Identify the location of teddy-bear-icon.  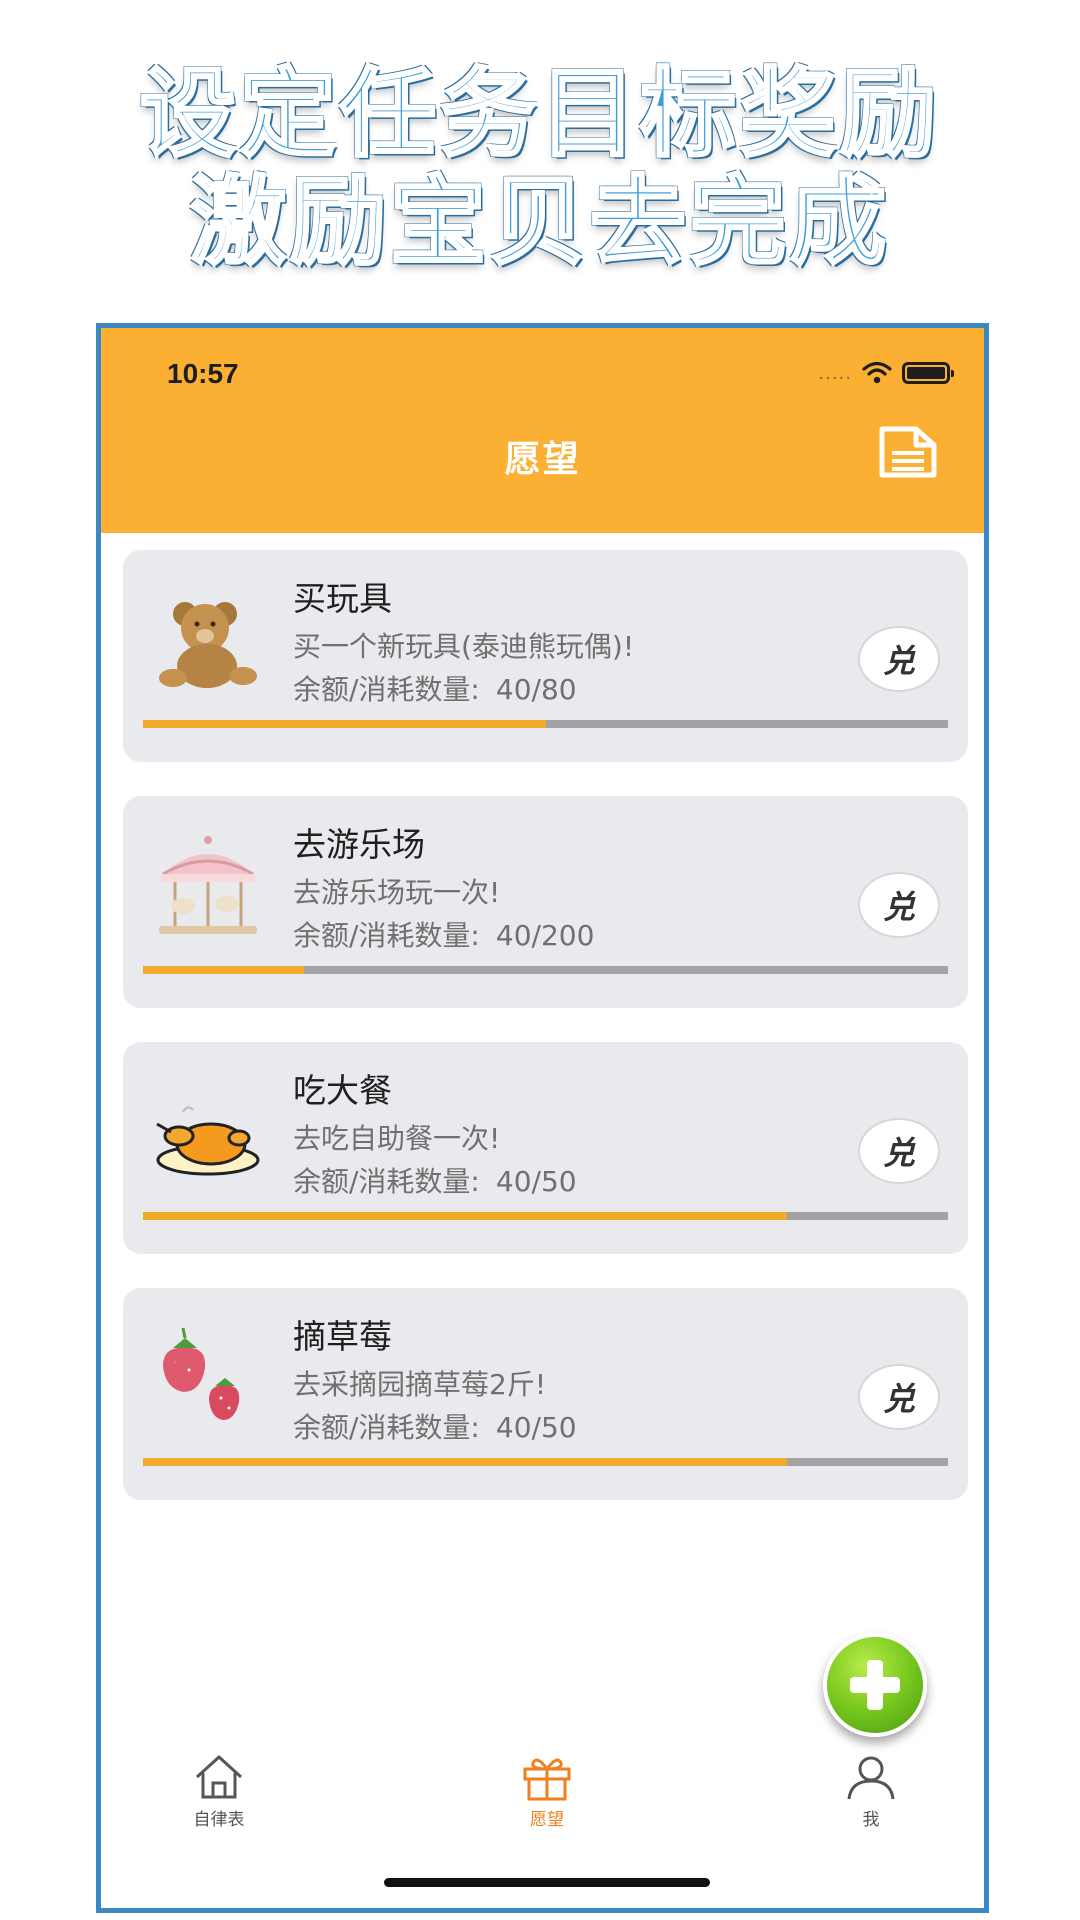
(208, 645).